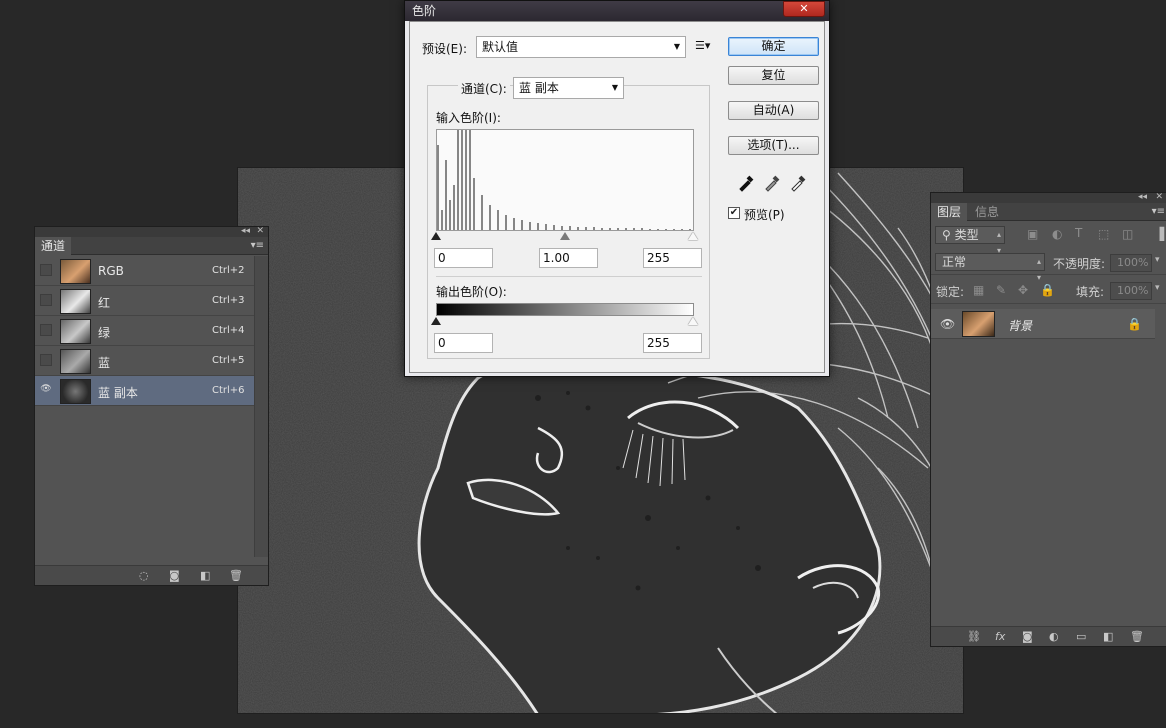 Image resolution: width=1166 pixels, height=728 pixels. I want to click on layer-row-background: 👁 背景 🔒, so click(1043, 324).